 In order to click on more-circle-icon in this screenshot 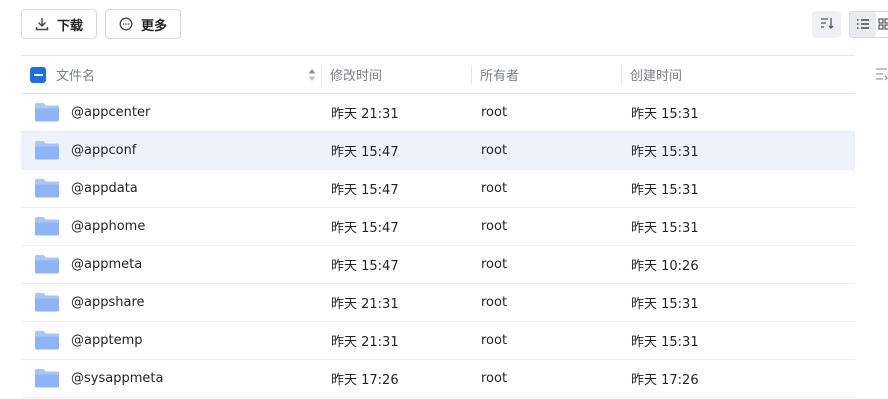, I will do `click(126, 24)`.